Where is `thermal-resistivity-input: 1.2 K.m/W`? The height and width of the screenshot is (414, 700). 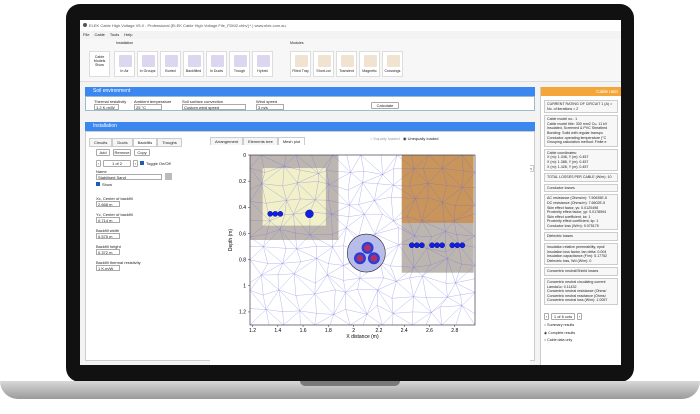 thermal-resistivity-input: 1.2 K.m/W is located at coordinates (106, 107).